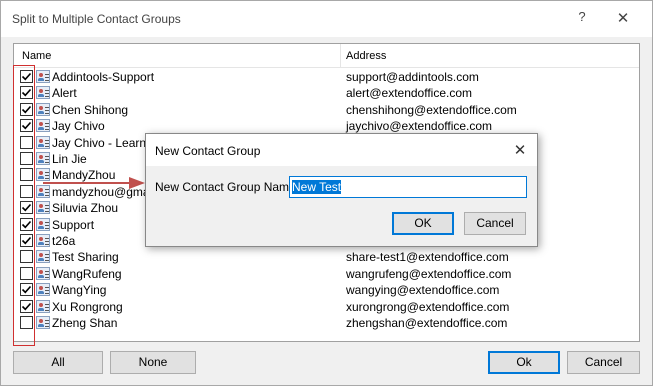  Describe the element at coordinates (419, 126) in the screenshot. I see `contact-address: jaychivo@extendoffice.com` at that location.